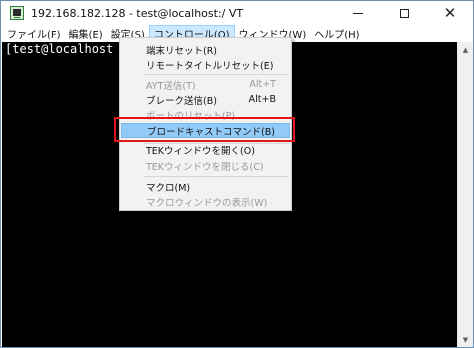  I want to click on maximize-button, so click(404, 13).